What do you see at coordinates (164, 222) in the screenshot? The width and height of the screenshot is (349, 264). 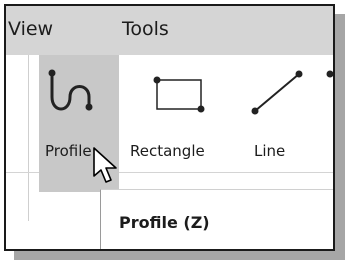 I see `tooltip-text: Profile (Z)` at bounding box center [164, 222].